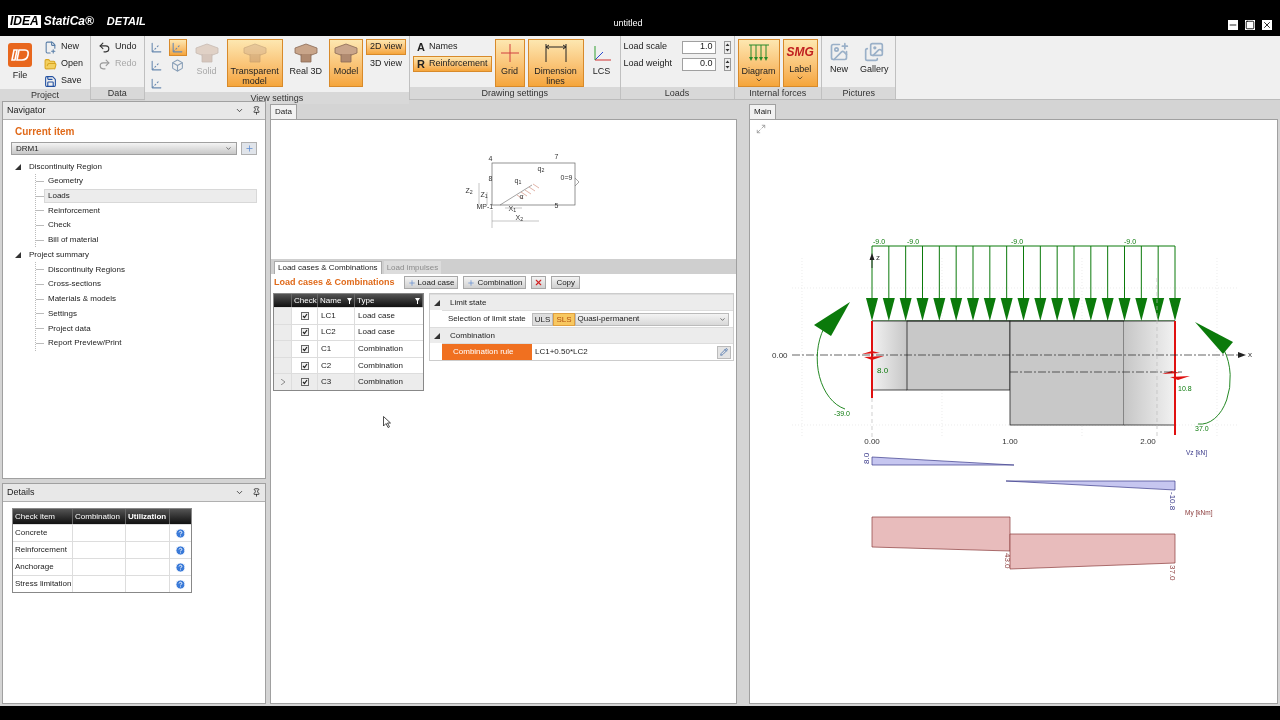  What do you see at coordinates (150, 313) in the screenshot?
I see `tree-item: Settings` at bounding box center [150, 313].